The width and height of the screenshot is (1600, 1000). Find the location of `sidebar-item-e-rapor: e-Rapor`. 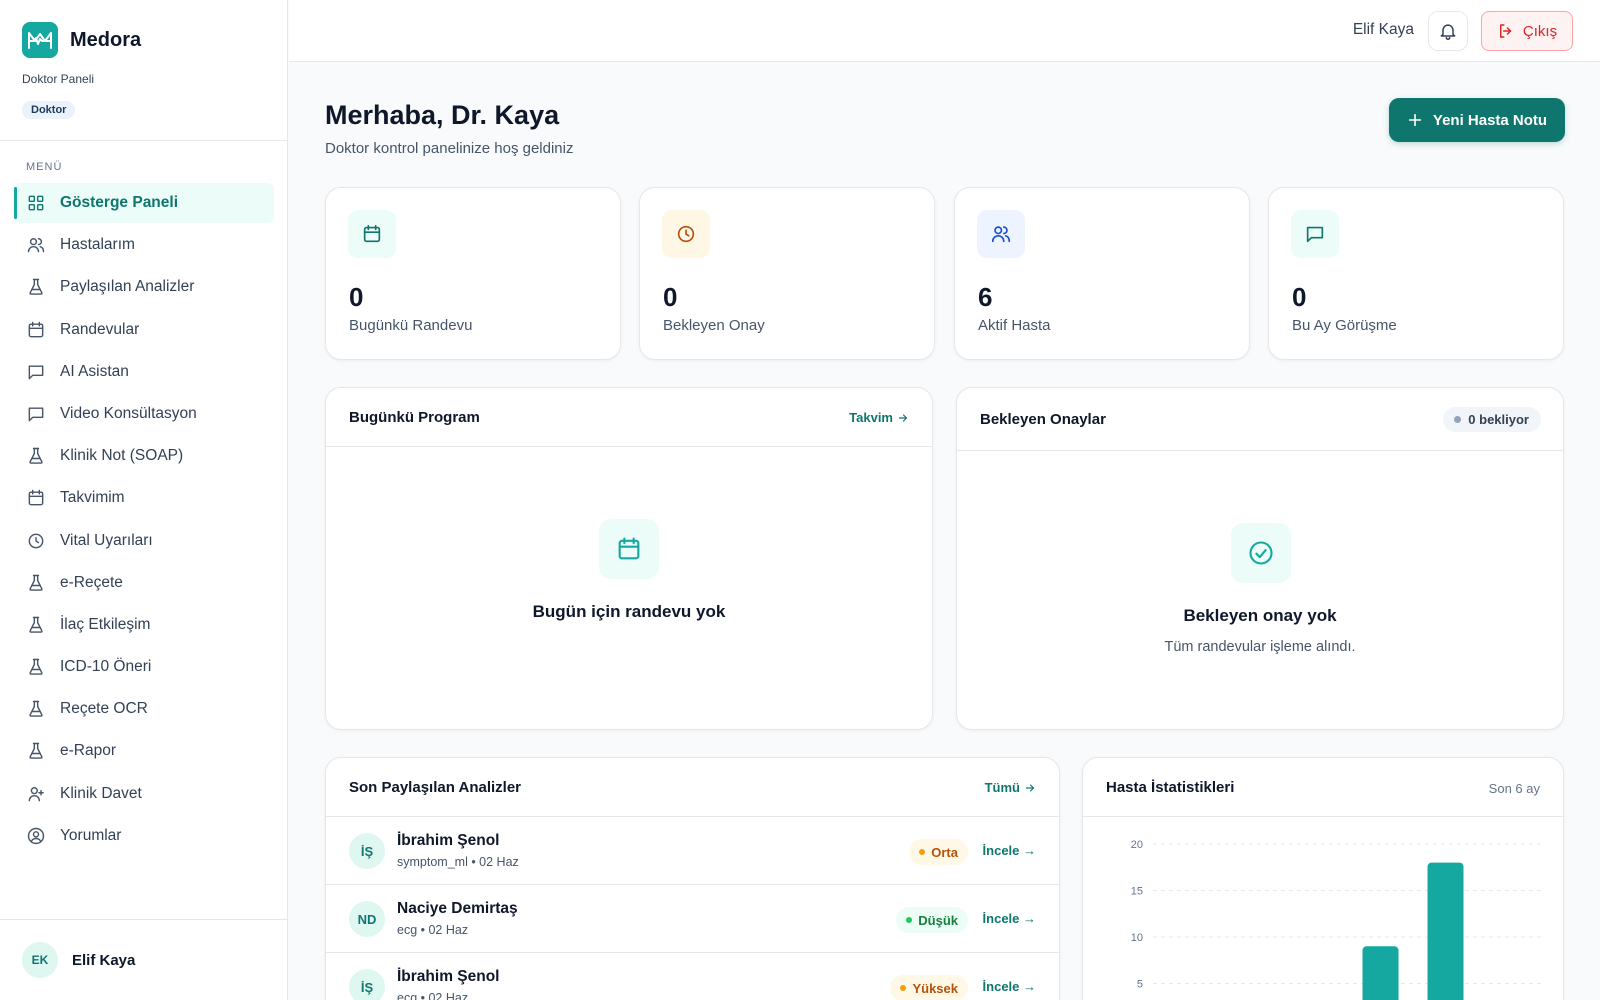

sidebar-item-e-rapor: e-Rapor is located at coordinates (144, 751).